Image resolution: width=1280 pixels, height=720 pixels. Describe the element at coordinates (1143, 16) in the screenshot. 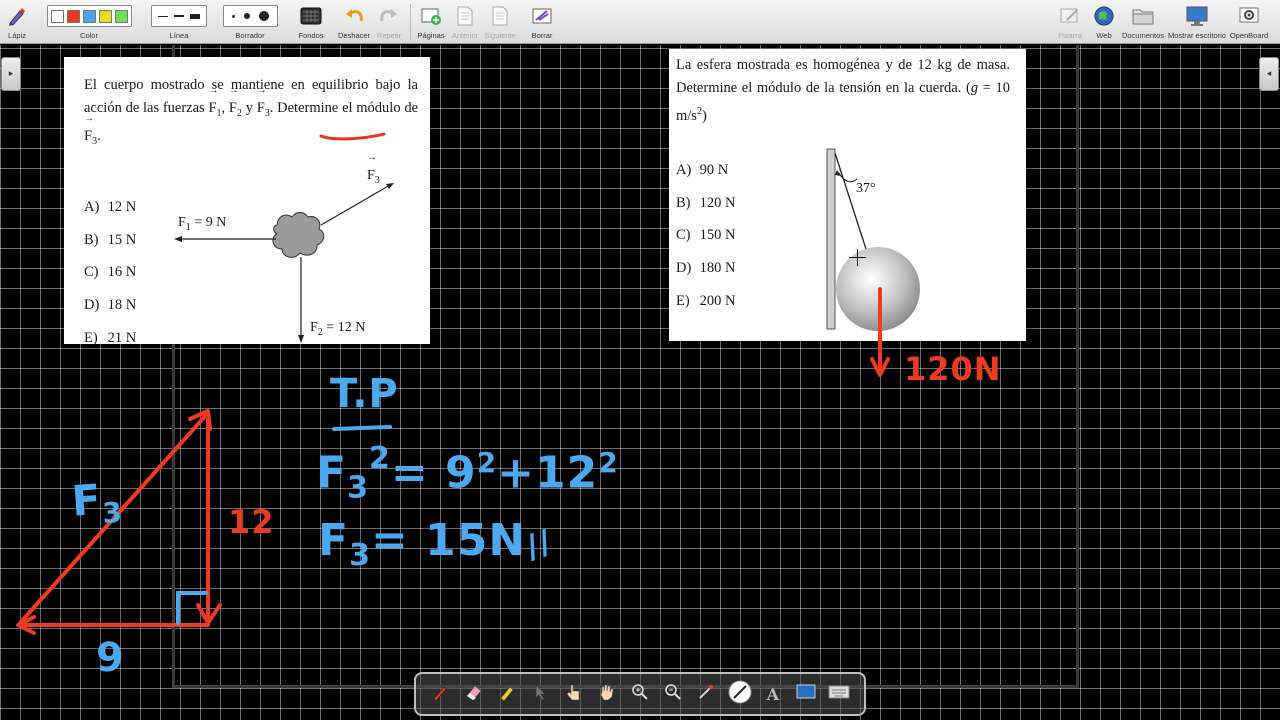

I see `folder-icon` at that location.